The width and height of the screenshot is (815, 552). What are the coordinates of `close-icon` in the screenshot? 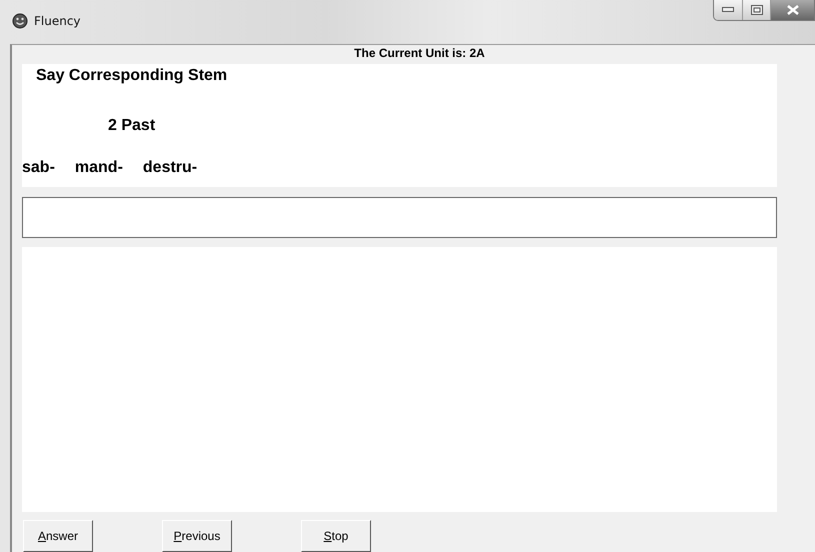 It's located at (792, 10).